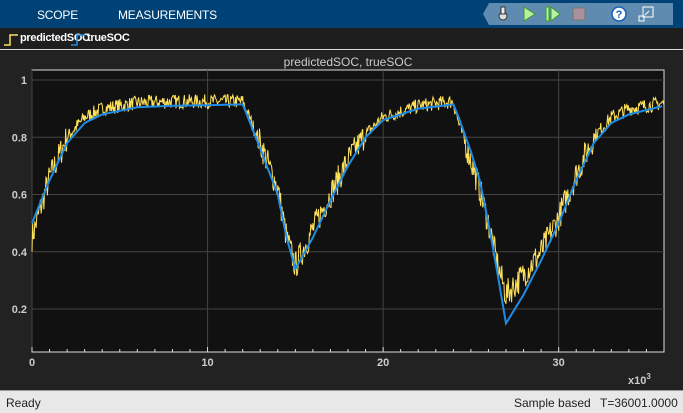  Describe the element at coordinates (19, 310) in the screenshot. I see `y-tick-label: 0.2` at that location.